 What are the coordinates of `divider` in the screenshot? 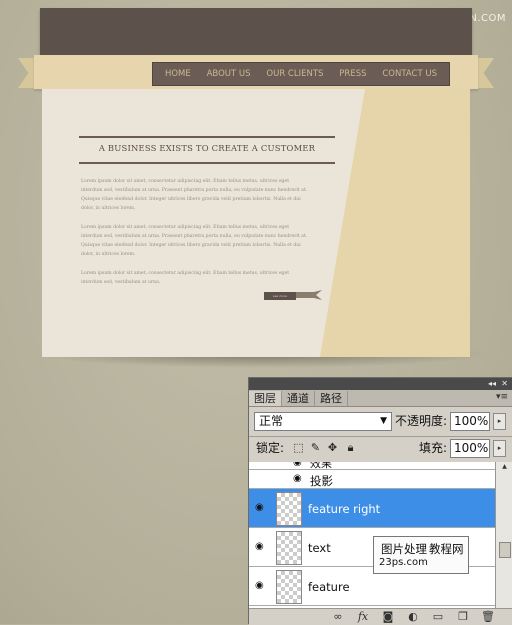 It's located at (380, 436).